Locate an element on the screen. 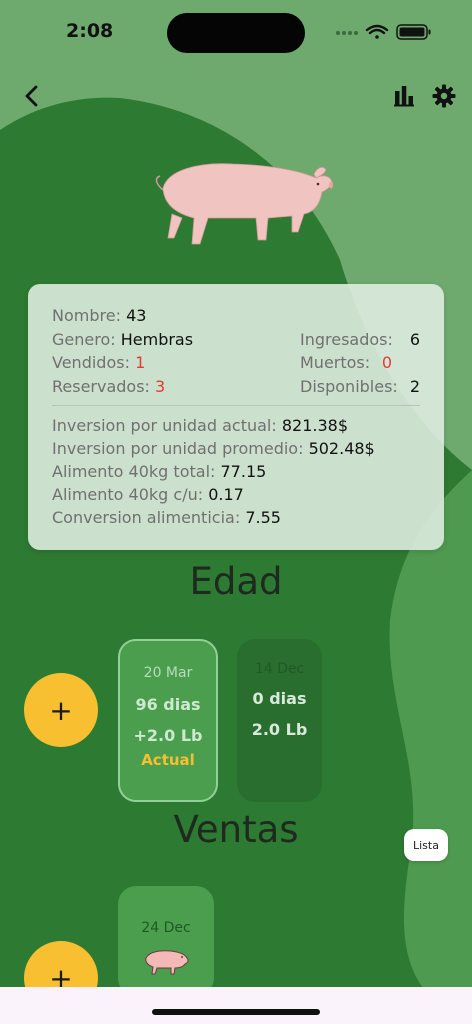 Image resolution: width=472 pixels, height=1024 pixels. gear-icon is located at coordinates (444, 96).